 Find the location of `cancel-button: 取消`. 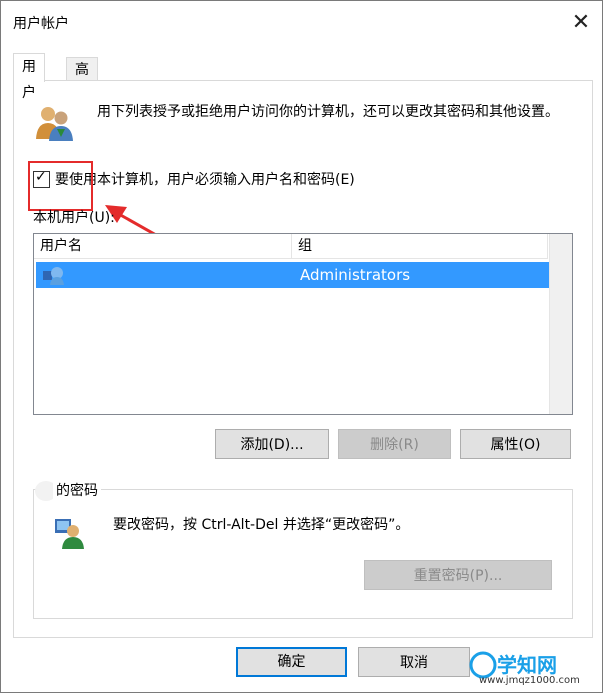

cancel-button: 取消 is located at coordinates (414, 662).